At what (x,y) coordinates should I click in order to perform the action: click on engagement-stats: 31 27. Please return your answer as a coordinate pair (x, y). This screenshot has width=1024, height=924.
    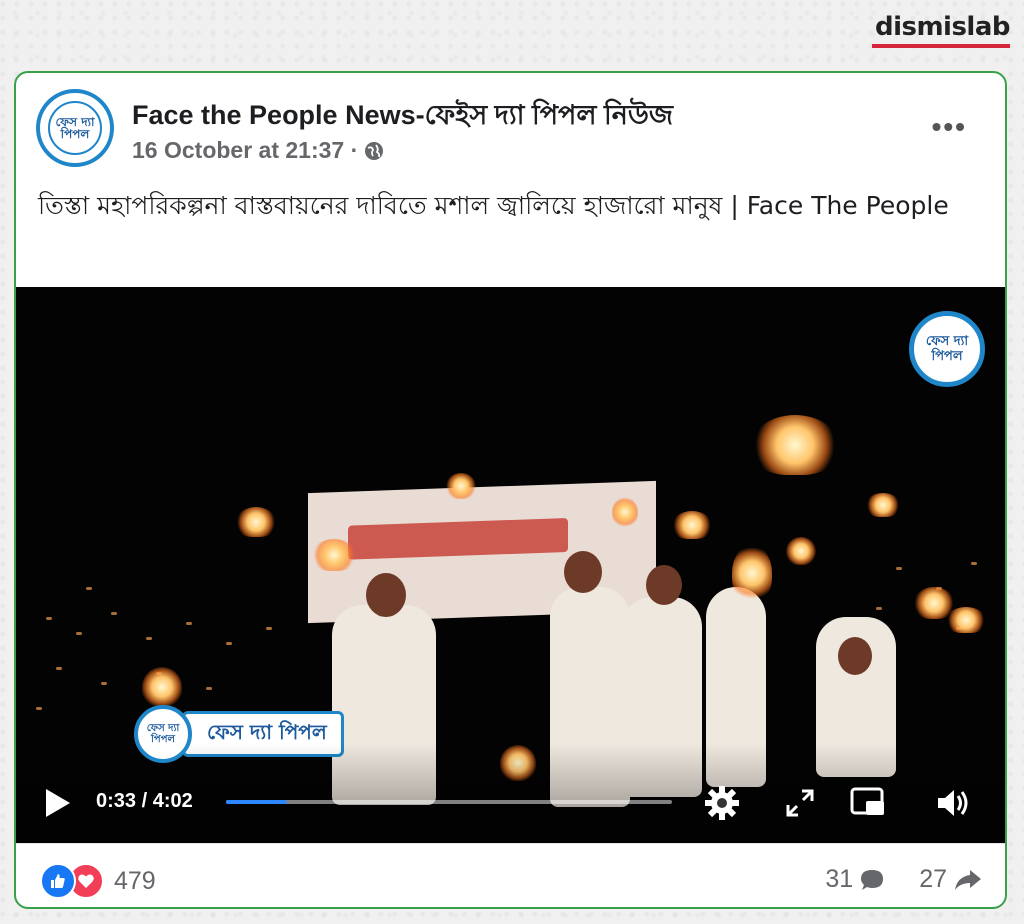
    Looking at the image, I should click on (904, 879).